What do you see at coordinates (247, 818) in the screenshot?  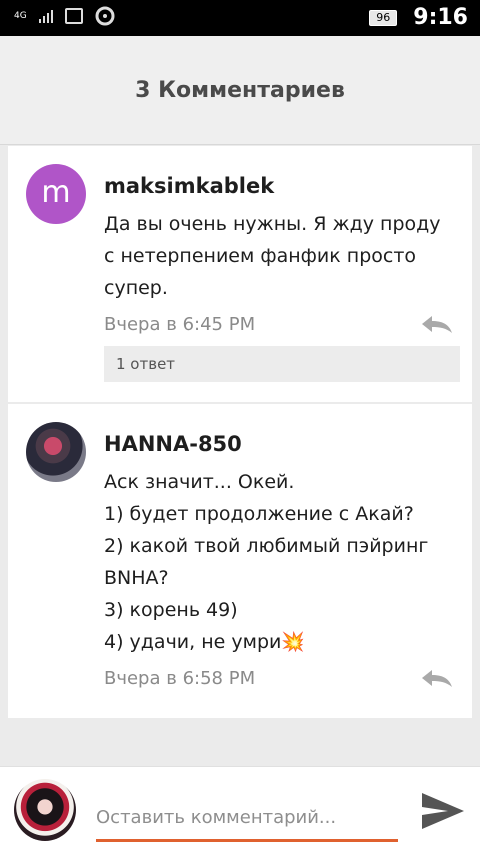 I see `comment-input` at bounding box center [247, 818].